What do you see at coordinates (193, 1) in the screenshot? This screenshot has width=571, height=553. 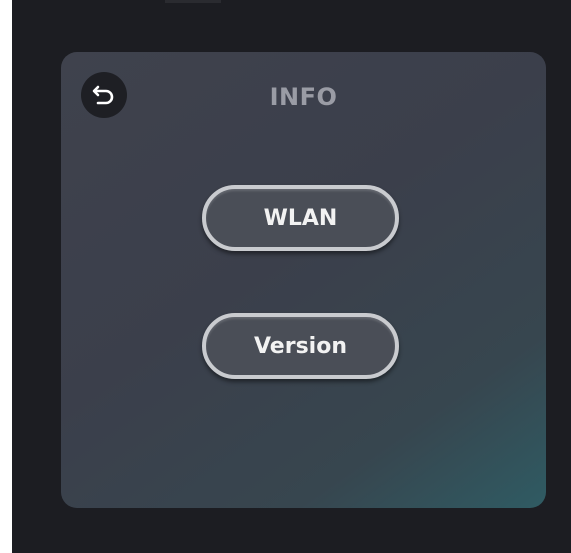 I see `top-edge-fragment` at bounding box center [193, 1].